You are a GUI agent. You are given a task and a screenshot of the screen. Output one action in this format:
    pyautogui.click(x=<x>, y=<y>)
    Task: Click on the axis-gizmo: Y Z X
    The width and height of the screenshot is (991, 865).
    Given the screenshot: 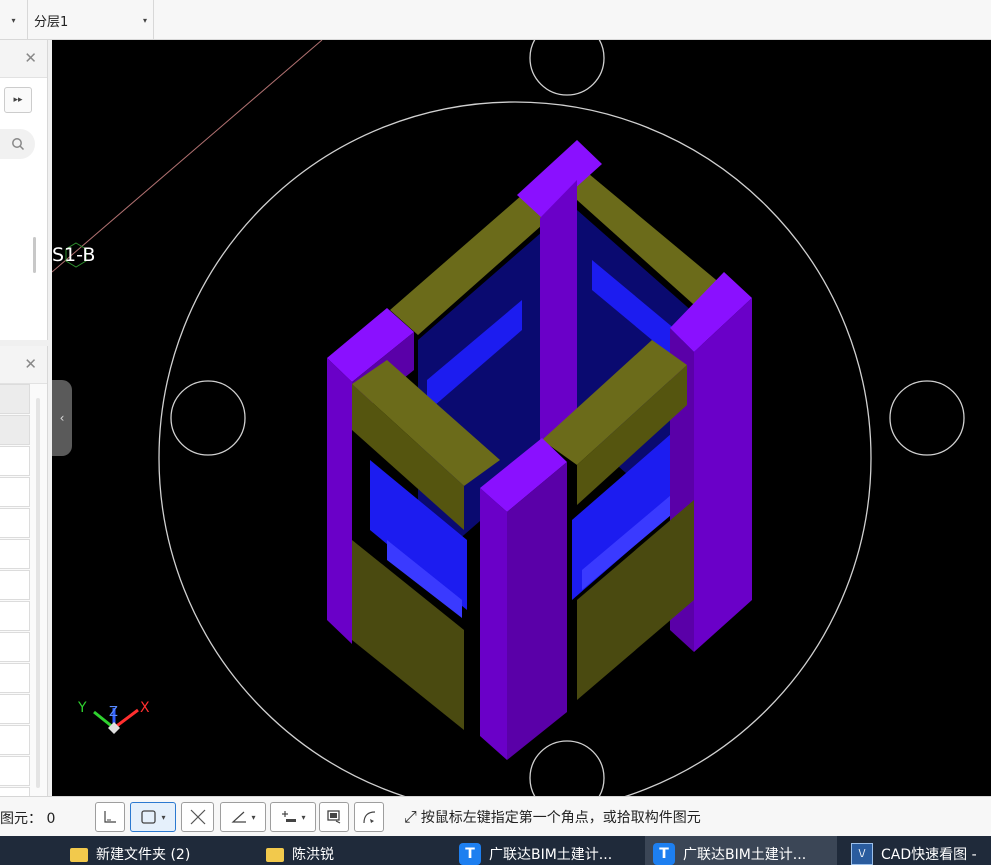 What is the action you would take?
    pyautogui.click(x=113, y=717)
    